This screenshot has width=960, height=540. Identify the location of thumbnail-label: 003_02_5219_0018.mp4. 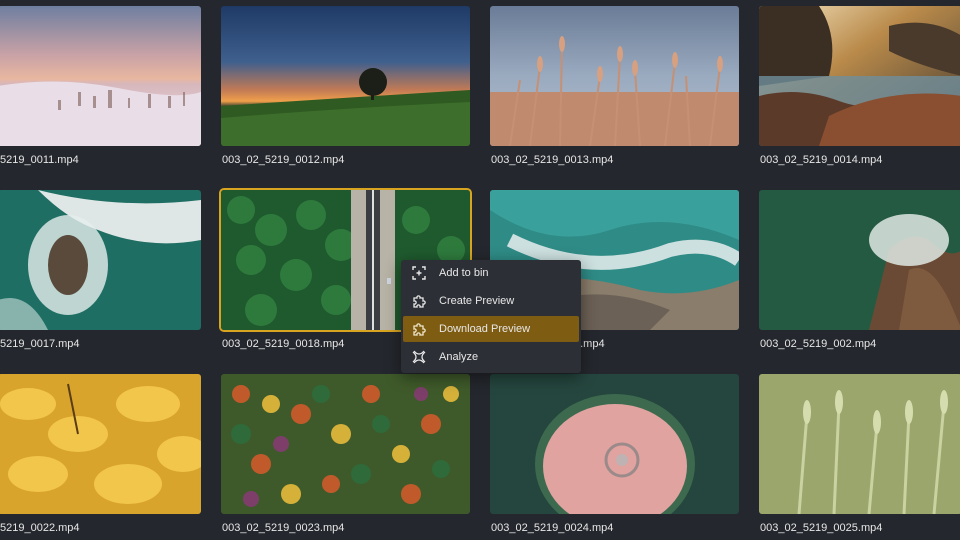
(283, 344).